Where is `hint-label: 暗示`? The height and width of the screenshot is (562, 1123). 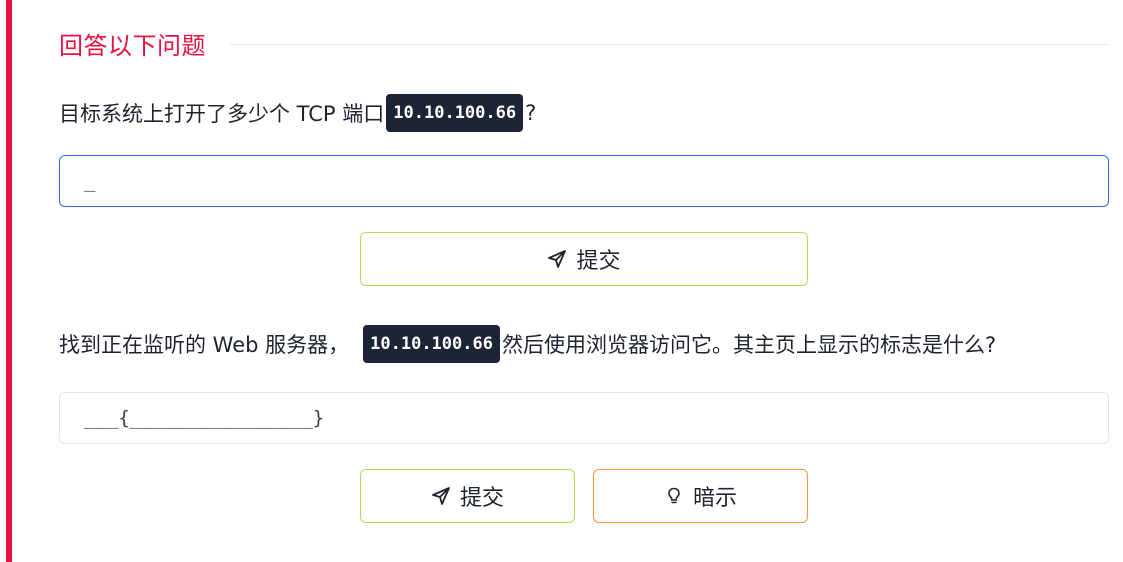 hint-label: 暗示 is located at coordinates (714, 498).